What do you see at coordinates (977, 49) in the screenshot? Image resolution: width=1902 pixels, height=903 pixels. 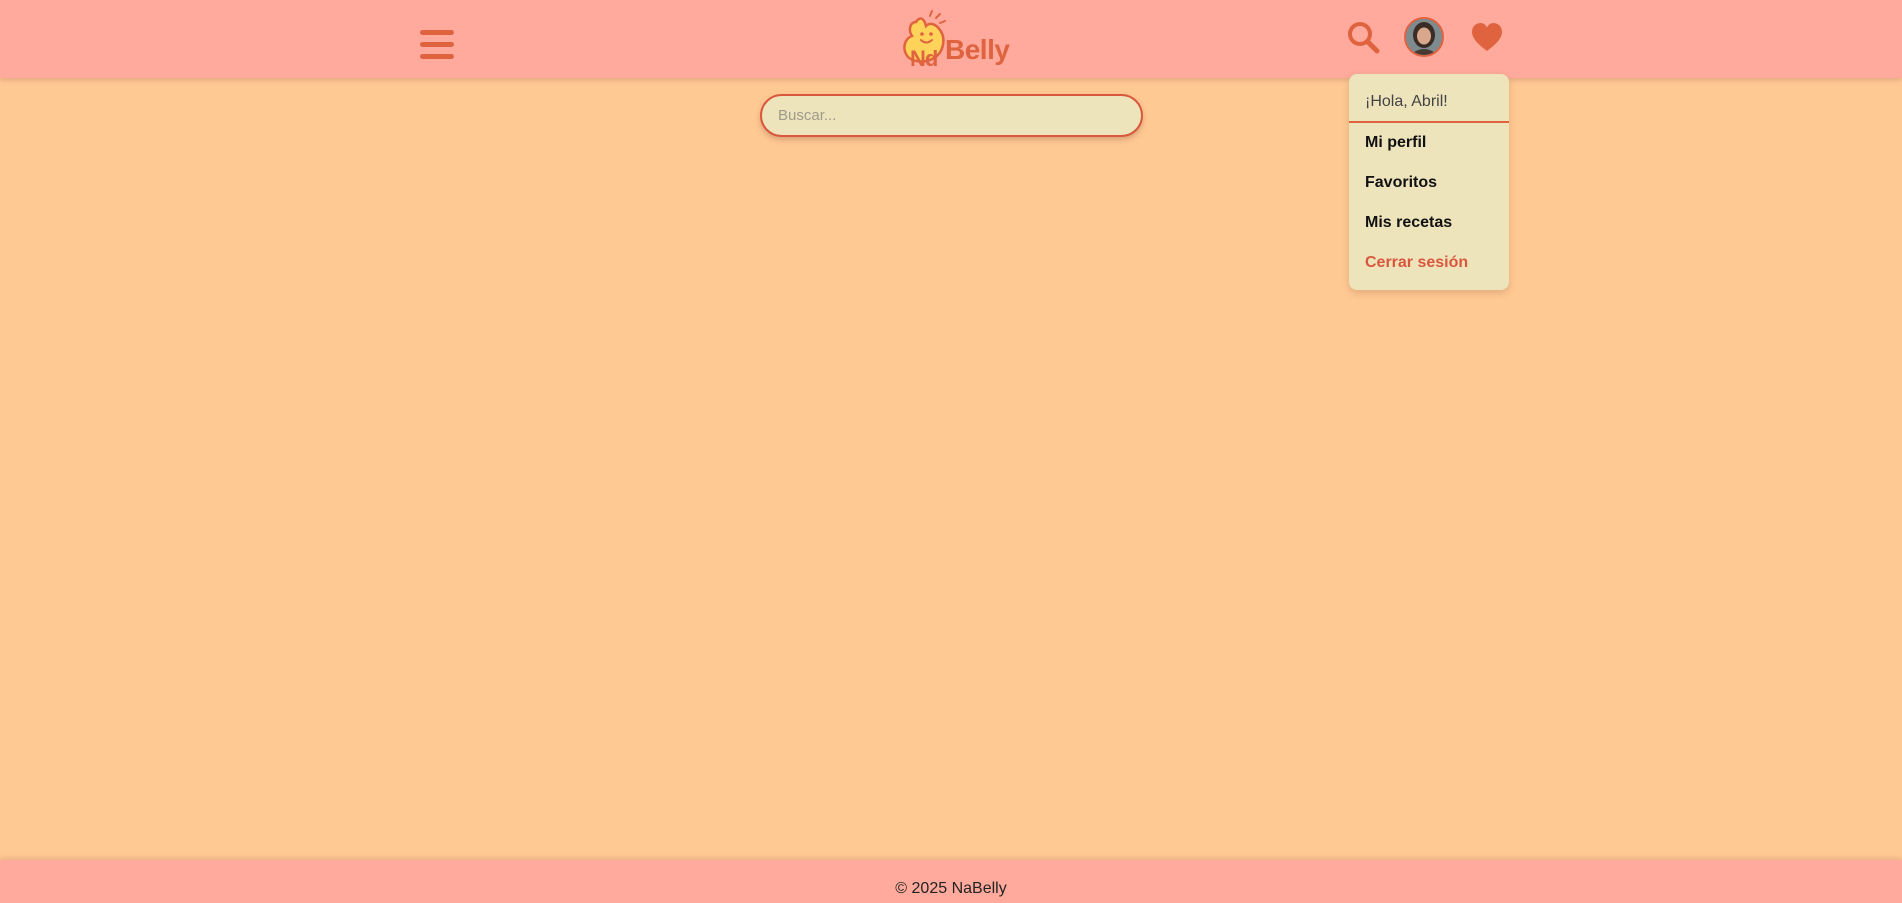 I see `logo-wordmark: Belly` at bounding box center [977, 49].